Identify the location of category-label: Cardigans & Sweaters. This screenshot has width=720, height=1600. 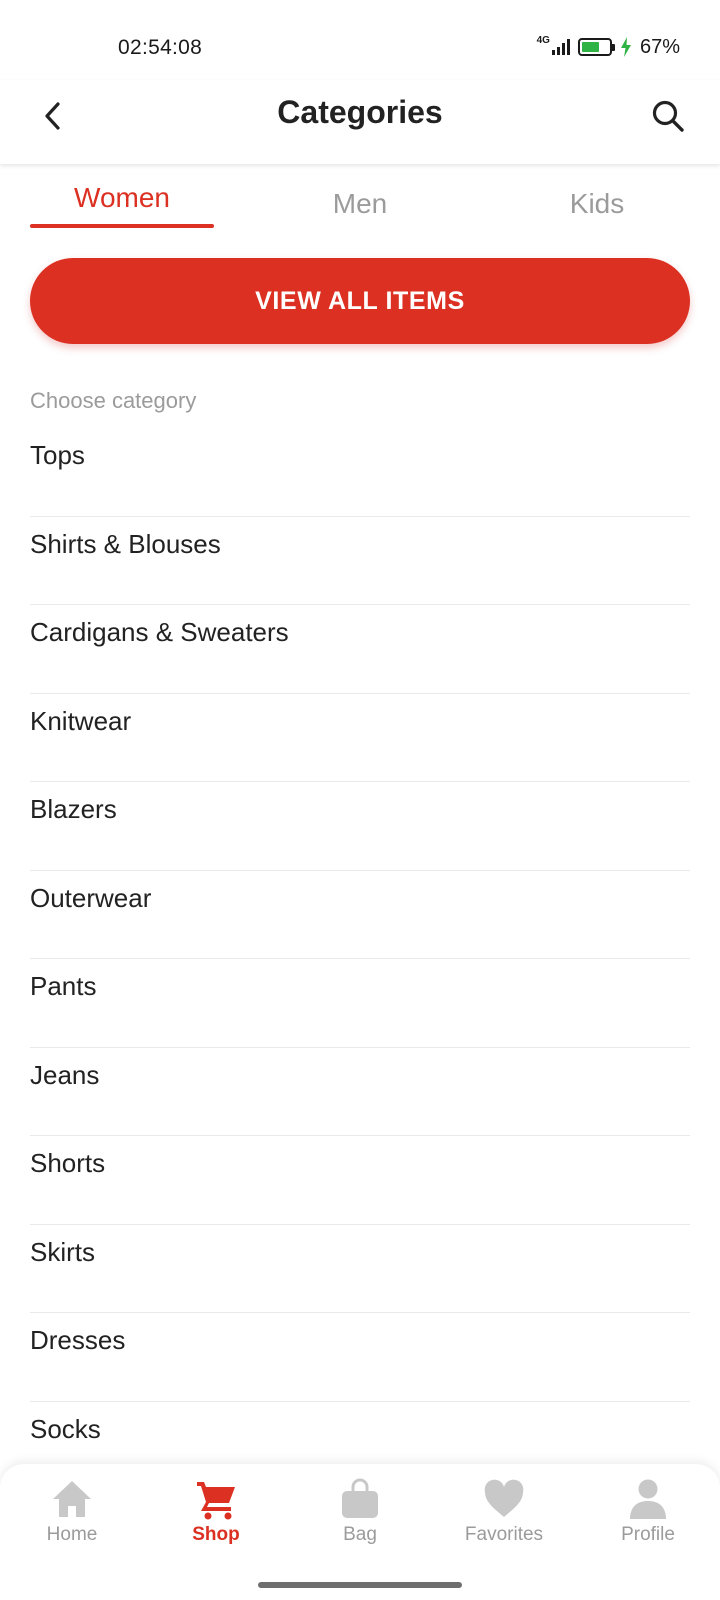
(159, 632).